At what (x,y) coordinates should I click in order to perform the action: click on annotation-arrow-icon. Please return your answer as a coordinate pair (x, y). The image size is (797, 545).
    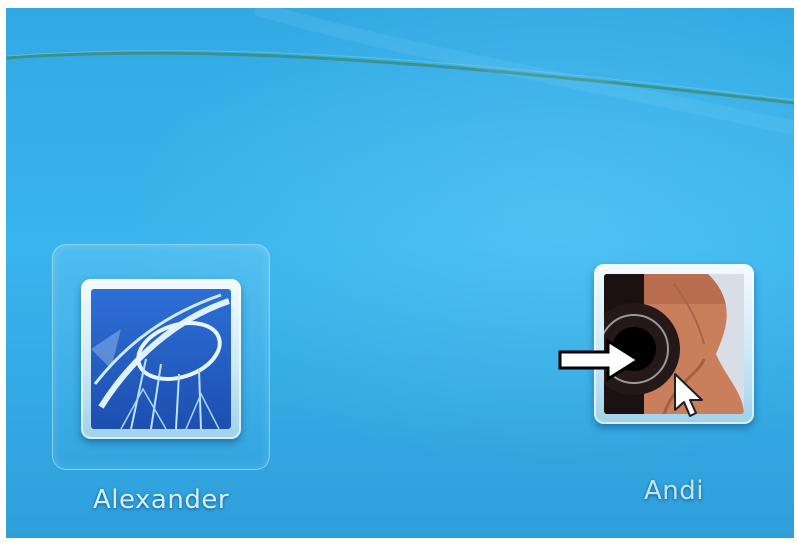
    Looking at the image, I should click on (599, 360).